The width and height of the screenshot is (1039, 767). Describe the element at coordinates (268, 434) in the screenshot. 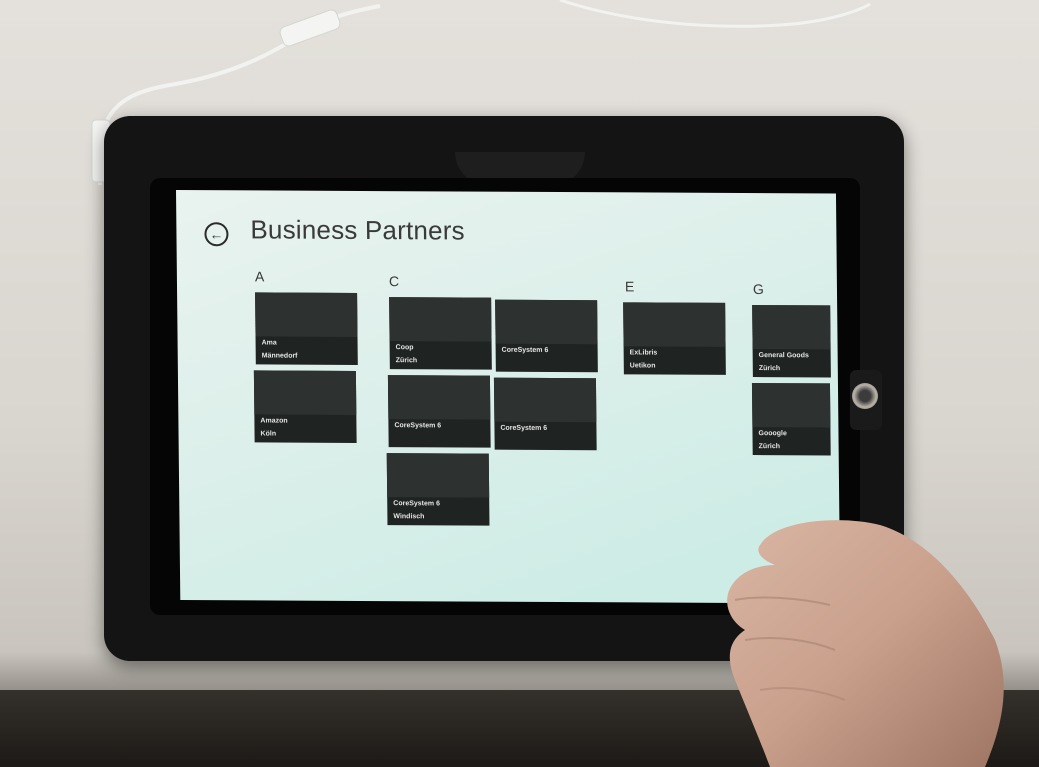

I see `partner-city: Köln` at that location.